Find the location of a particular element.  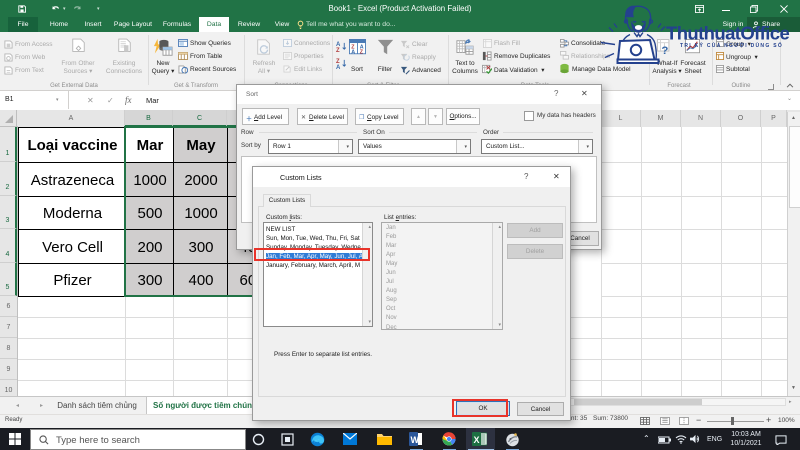

svg-text: X is located at coordinates (477, 440).